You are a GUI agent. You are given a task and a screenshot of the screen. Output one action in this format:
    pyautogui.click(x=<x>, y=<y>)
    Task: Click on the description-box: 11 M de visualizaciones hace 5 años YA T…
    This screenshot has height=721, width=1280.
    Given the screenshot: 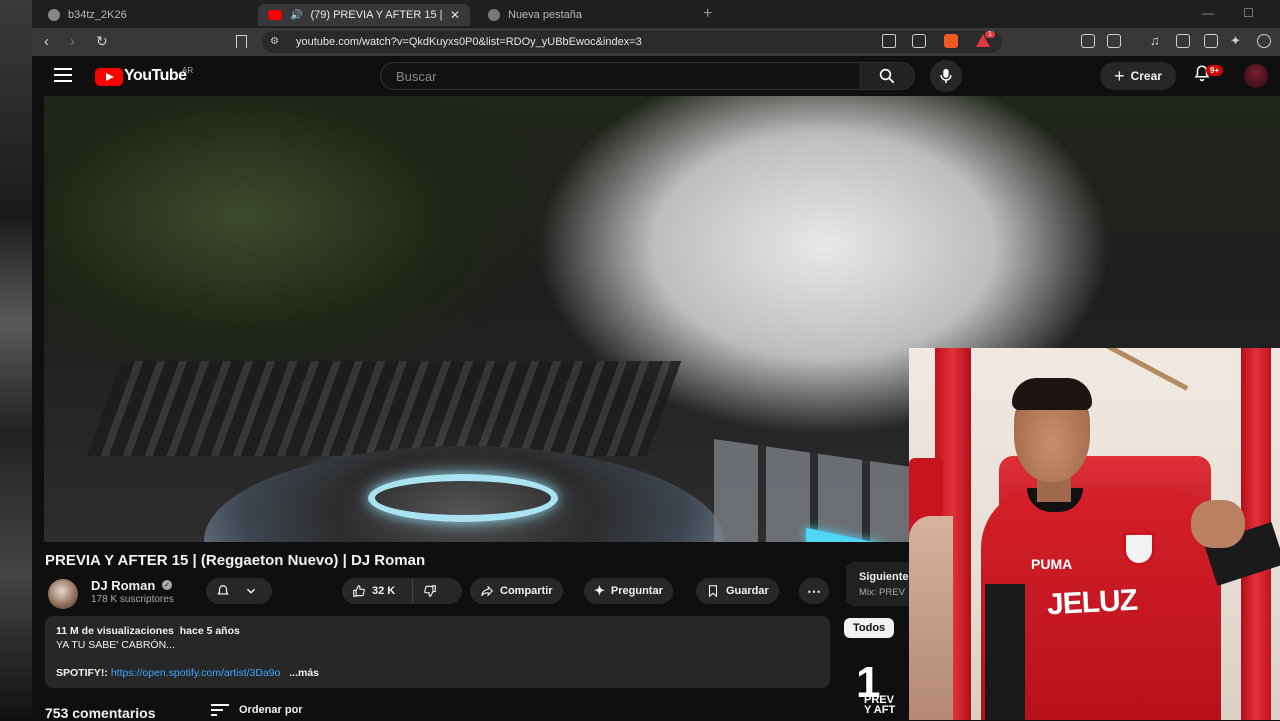 What is the action you would take?
    pyautogui.click(x=437, y=652)
    